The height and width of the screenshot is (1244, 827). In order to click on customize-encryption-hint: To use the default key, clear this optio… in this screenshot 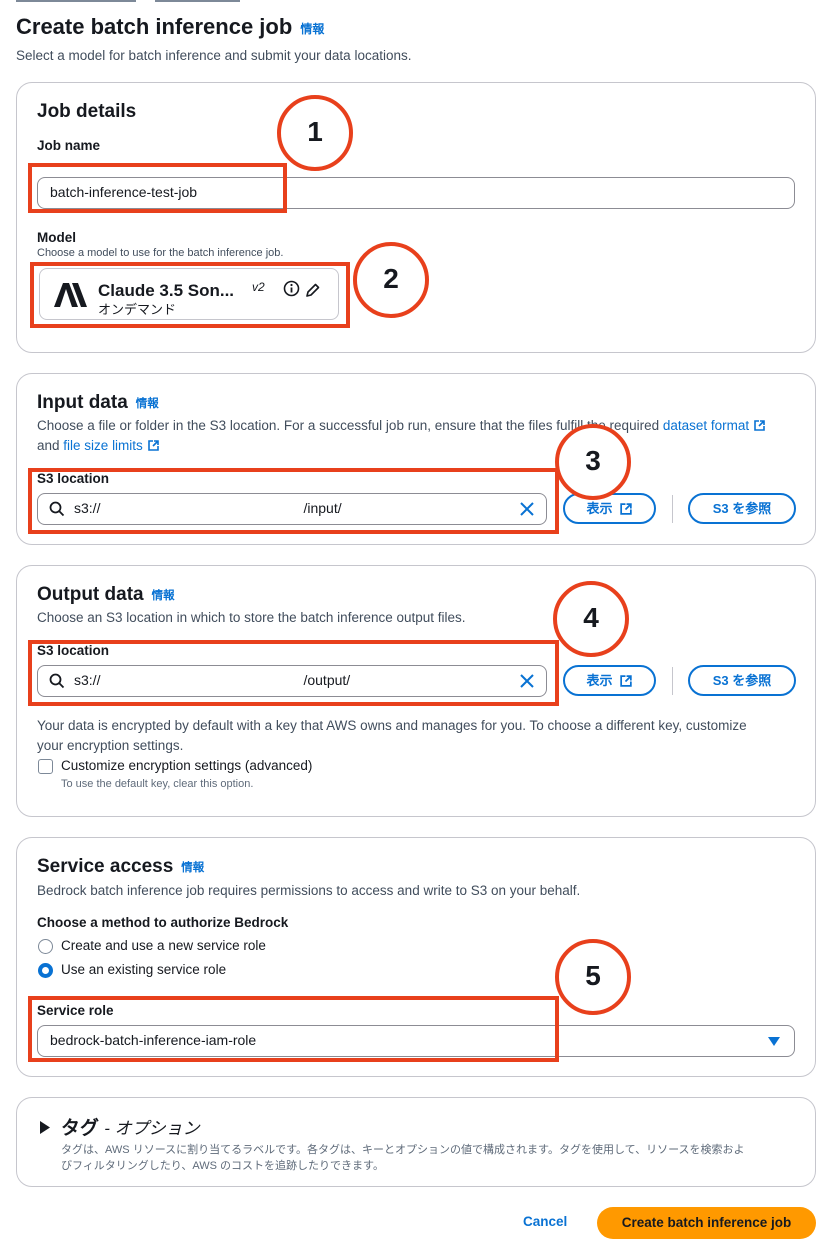, I will do `click(157, 784)`.